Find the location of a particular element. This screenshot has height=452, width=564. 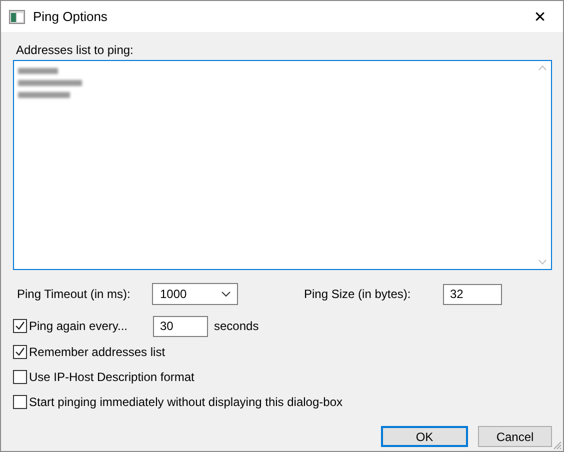

close-button: ✕ is located at coordinates (540, 16).